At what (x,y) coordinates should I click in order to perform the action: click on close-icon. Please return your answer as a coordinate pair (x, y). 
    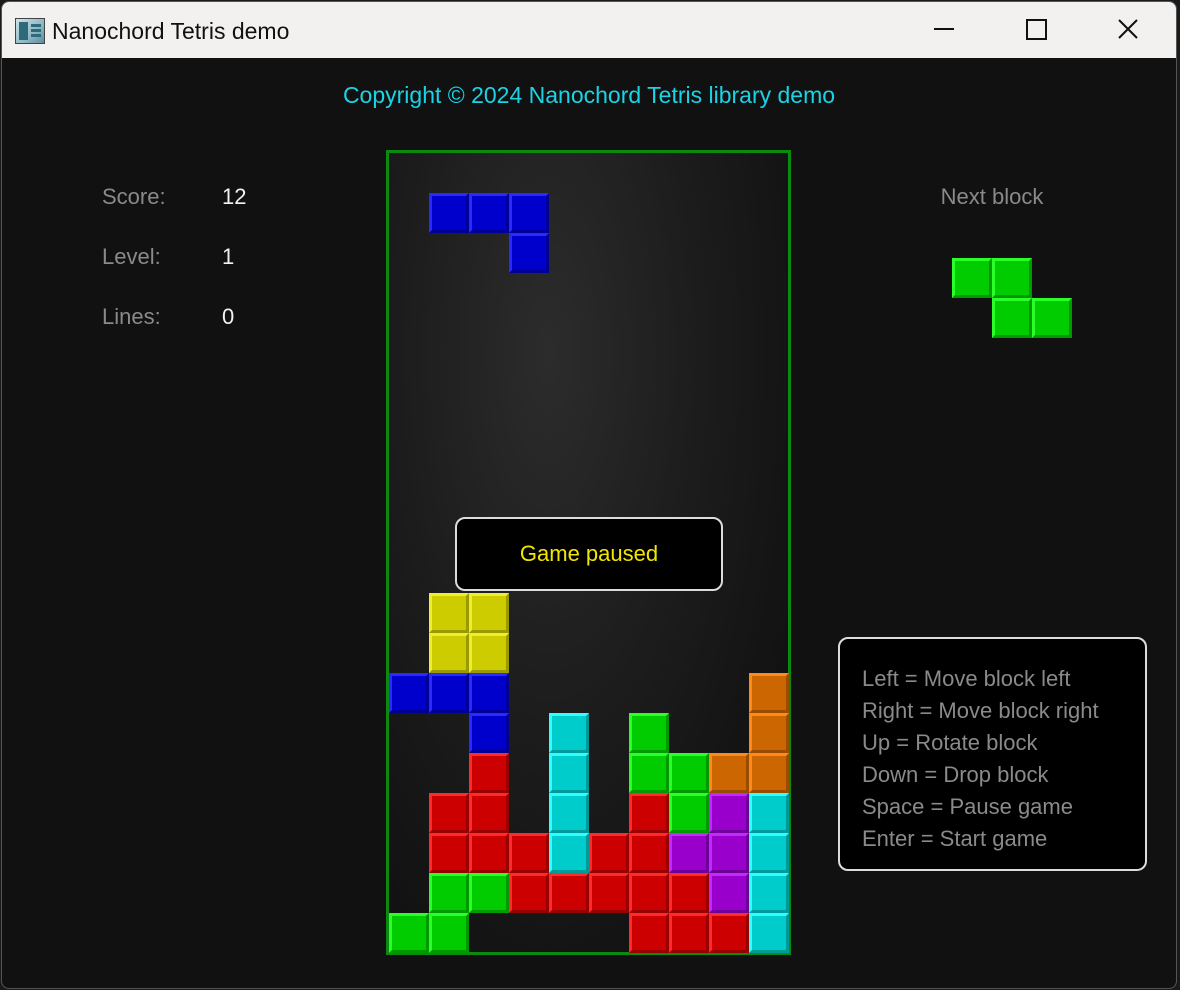
    Looking at the image, I should click on (1128, 29).